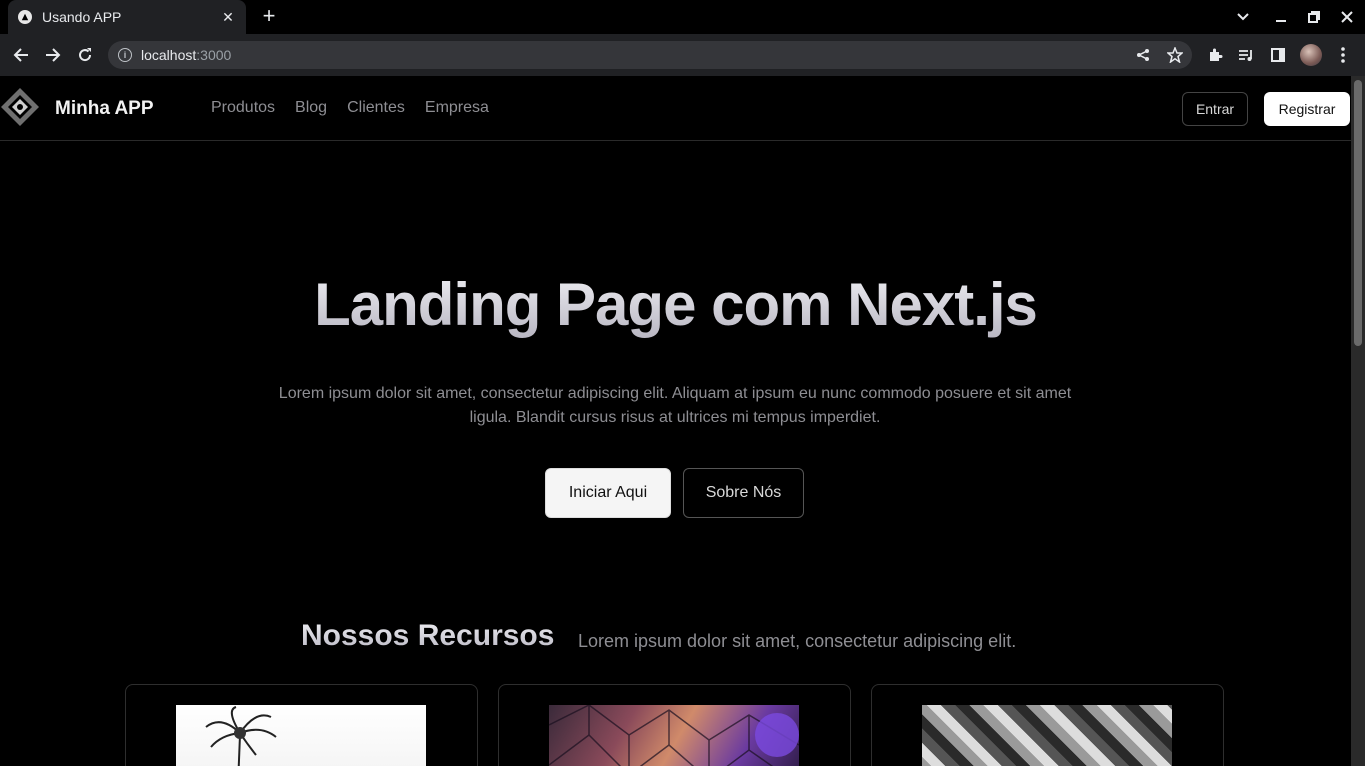  Describe the element at coordinates (1143, 55) in the screenshot. I see `share-icon` at that location.